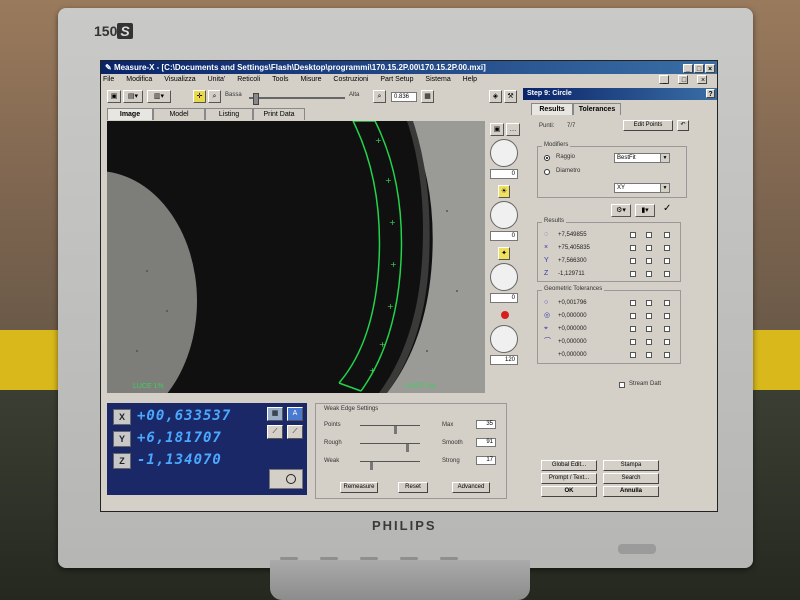 This screenshot has height=600, width=800. I want to click on tools-icon: ⚒, so click(510, 96).